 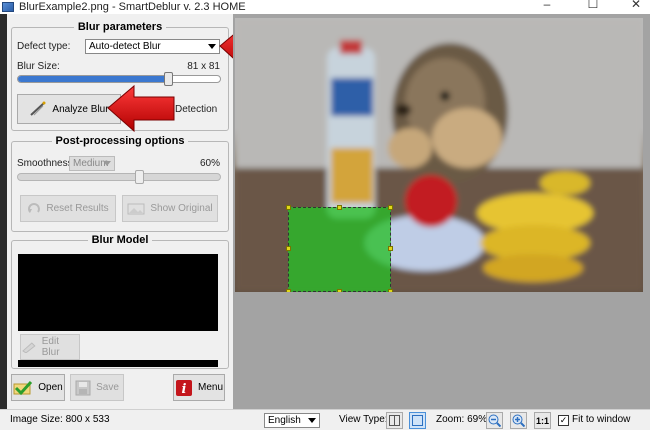 What do you see at coordinates (118, 363) in the screenshot?
I see `blur-model-canvas-bottom` at bounding box center [118, 363].